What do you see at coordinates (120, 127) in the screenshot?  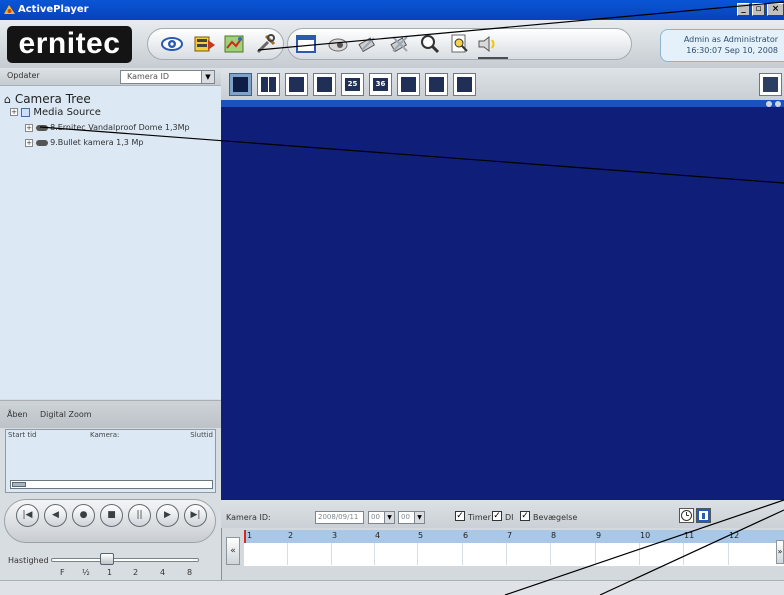 I see `camera-label: 8.Ernitec Vandalproof Dome 1,3Mp` at bounding box center [120, 127].